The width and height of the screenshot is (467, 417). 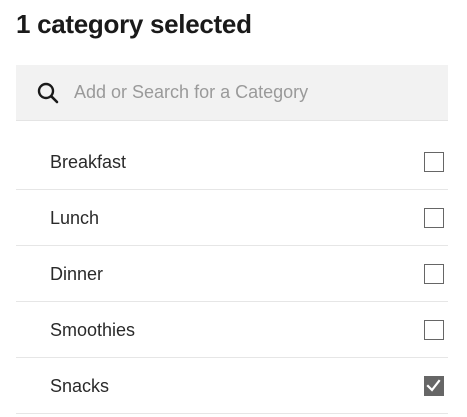 What do you see at coordinates (434, 330) in the screenshot?
I see `checkbox-smoothies` at bounding box center [434, 330].